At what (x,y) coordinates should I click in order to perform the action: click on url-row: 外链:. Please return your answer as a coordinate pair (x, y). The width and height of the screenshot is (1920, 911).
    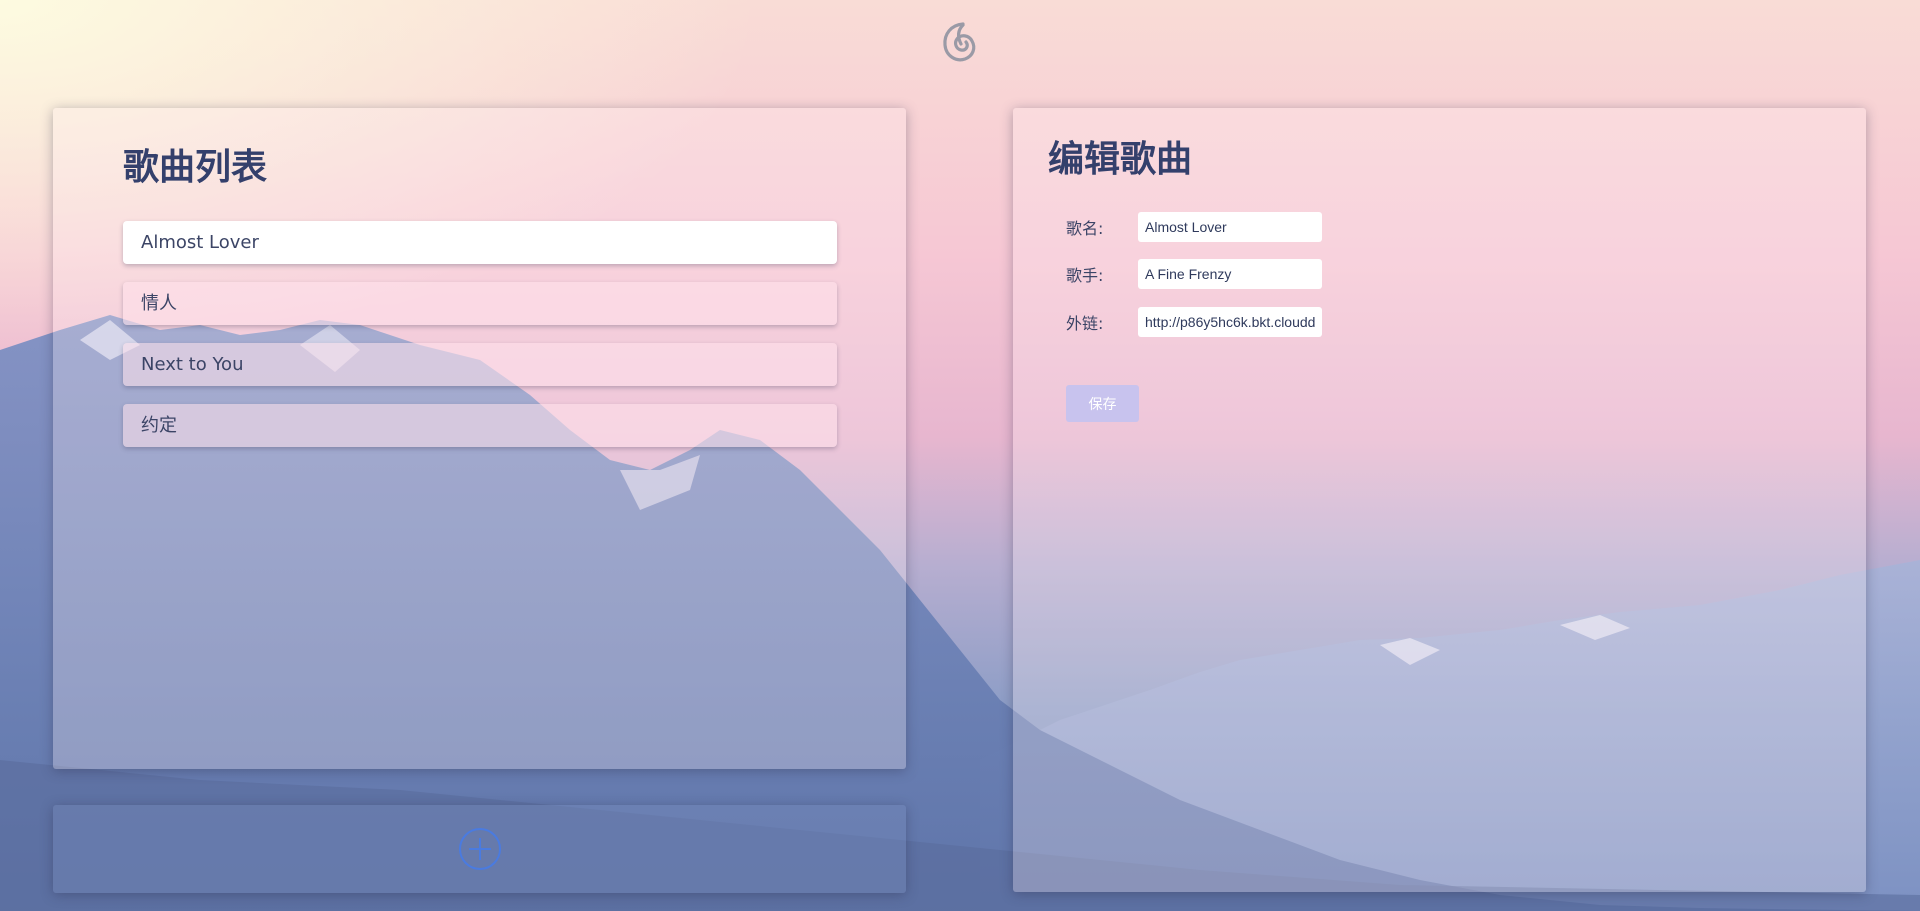
    Looking at the image, I should click on (1194, 322).